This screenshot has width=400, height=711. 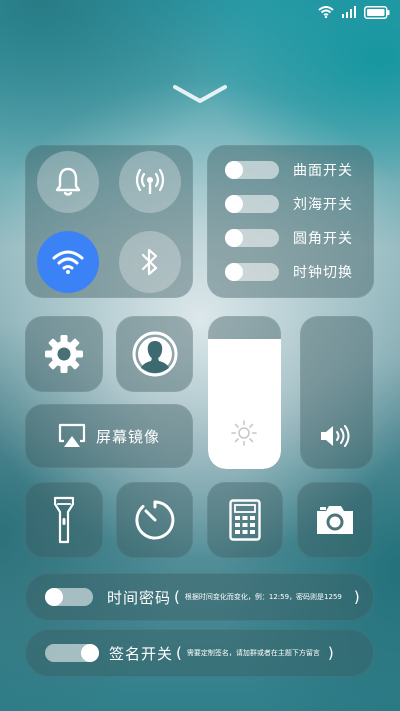 I want to click on time-password-hint: 根据时间变化而变化，例：12:59，密码则是1259, so click(x=263, y=597).